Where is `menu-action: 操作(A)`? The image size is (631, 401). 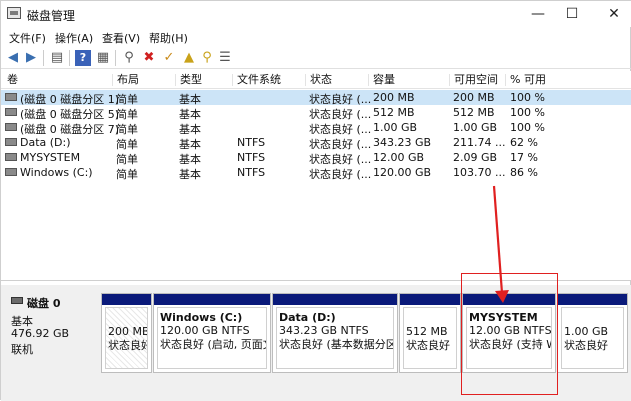
menu-action: 操作(A) is located at coordinates (74, 38).